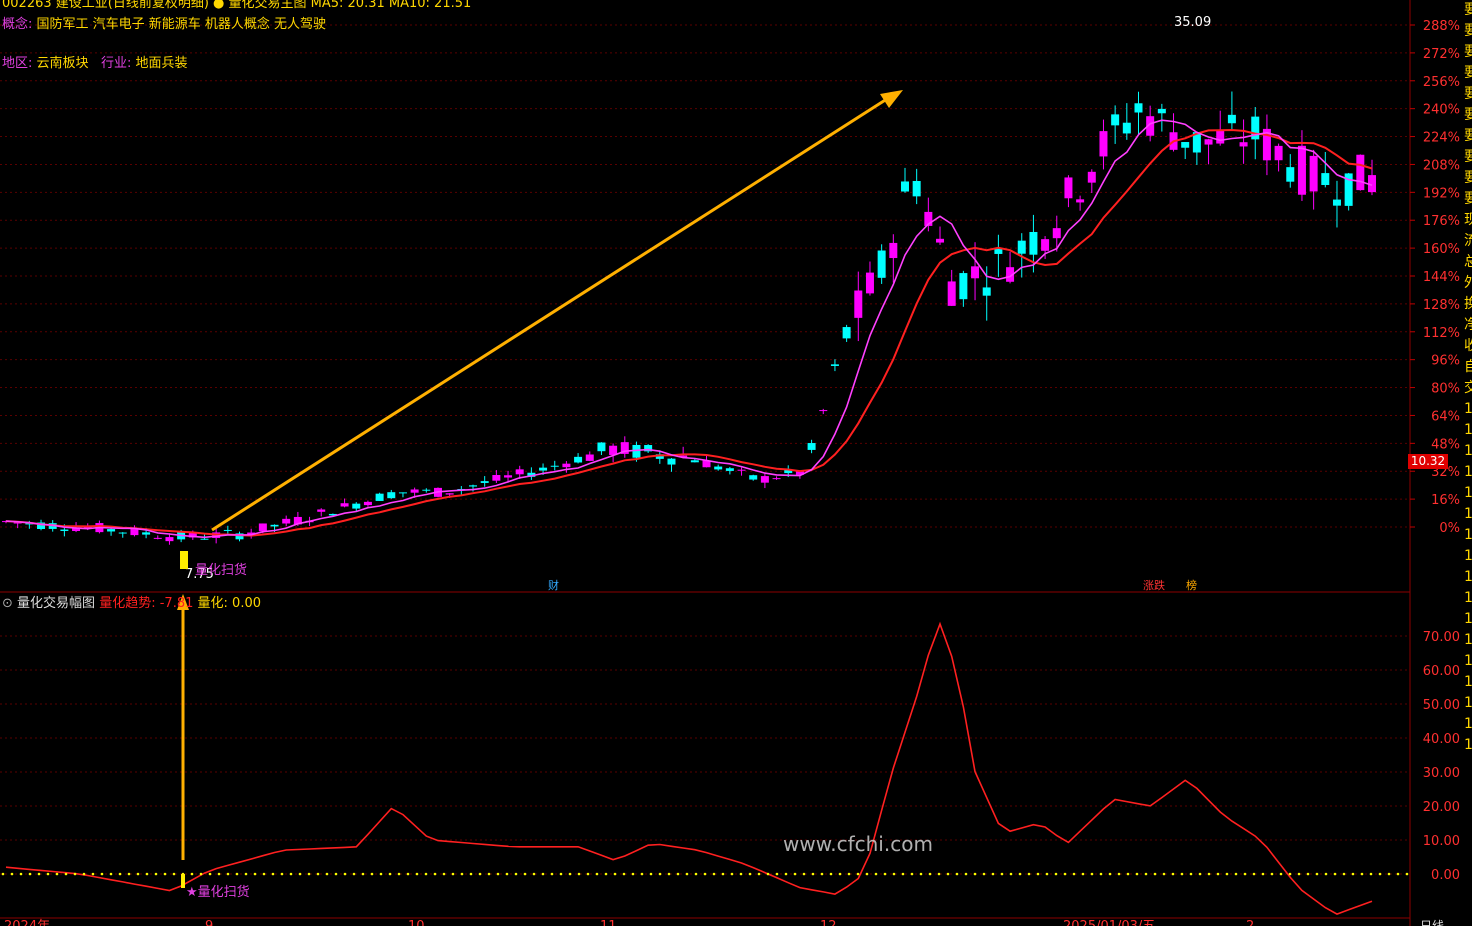 The height and width of the screenshot is (926, 1472). I want to click on y-tick-label: 224%, so click(1441, 138).